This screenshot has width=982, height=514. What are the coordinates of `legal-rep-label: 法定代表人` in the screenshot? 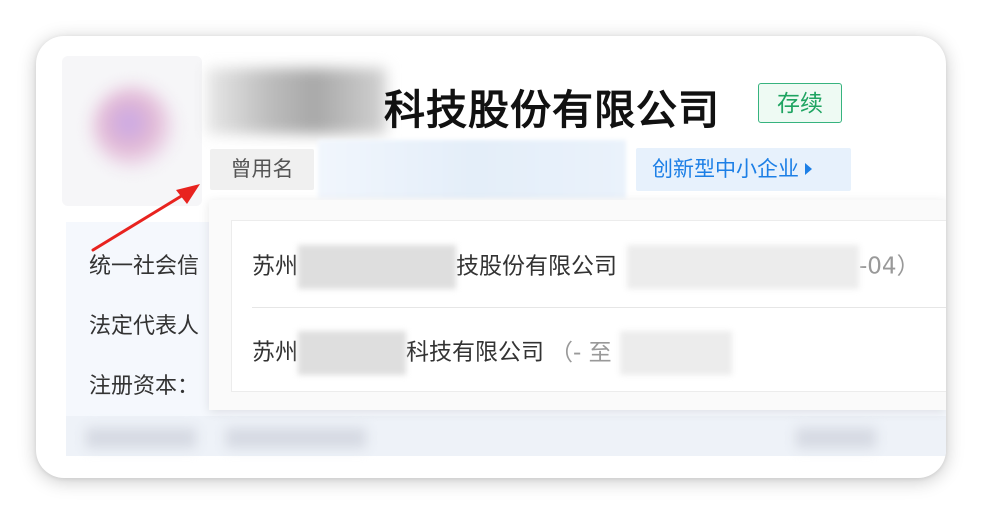 It's located at (144, 326).